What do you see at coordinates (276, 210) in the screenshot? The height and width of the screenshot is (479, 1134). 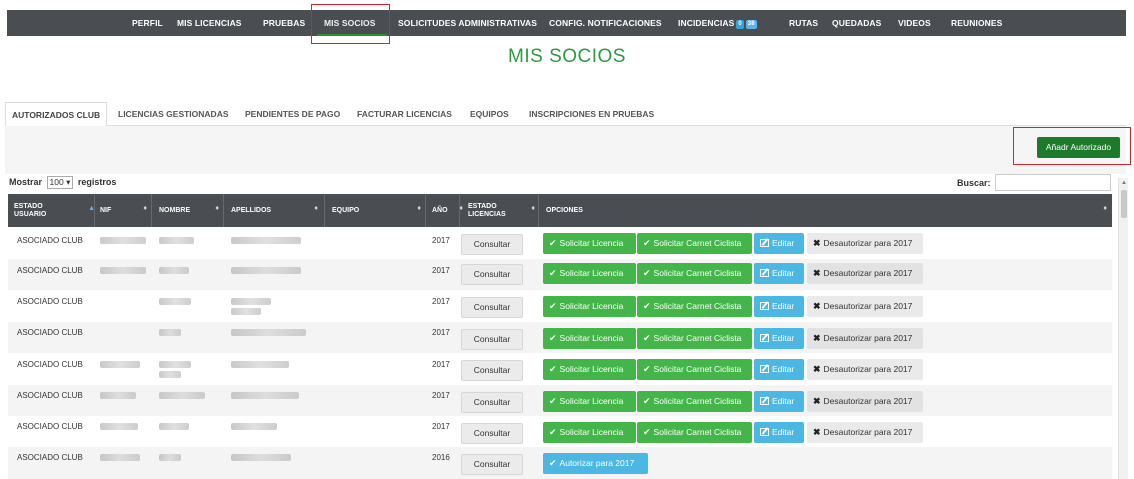 I see `column-header-apellidos: APELLIDOS ♦` at bounding box center [276, 210].